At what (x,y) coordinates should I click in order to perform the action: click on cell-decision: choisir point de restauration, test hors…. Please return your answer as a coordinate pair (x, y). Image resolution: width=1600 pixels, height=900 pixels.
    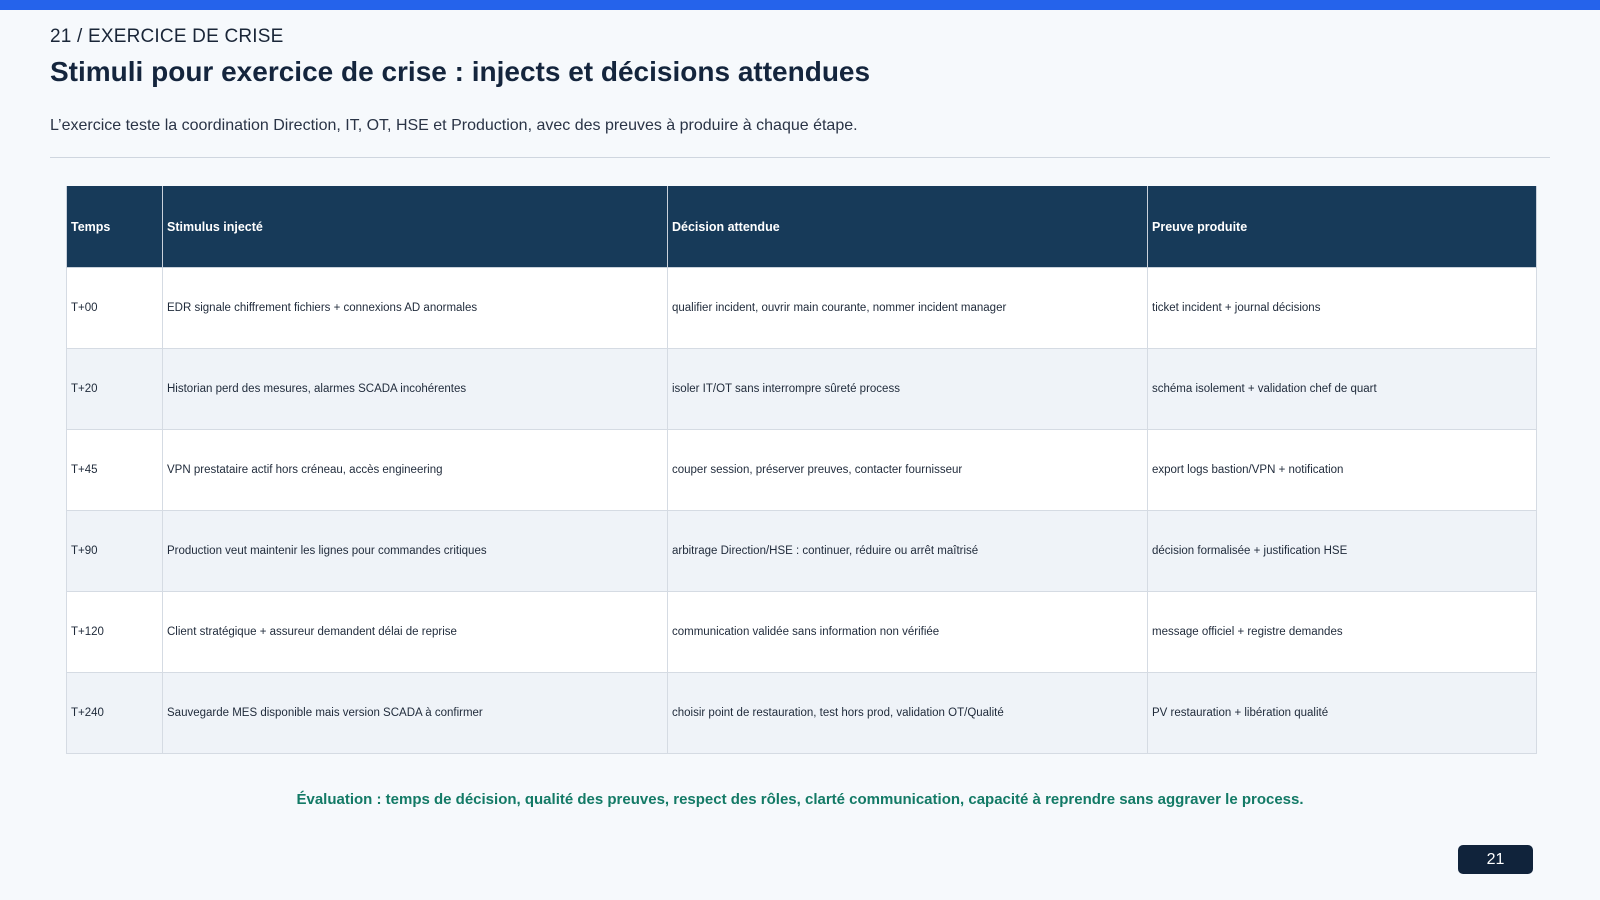
    Looking at the image, I should click on (907, 713).